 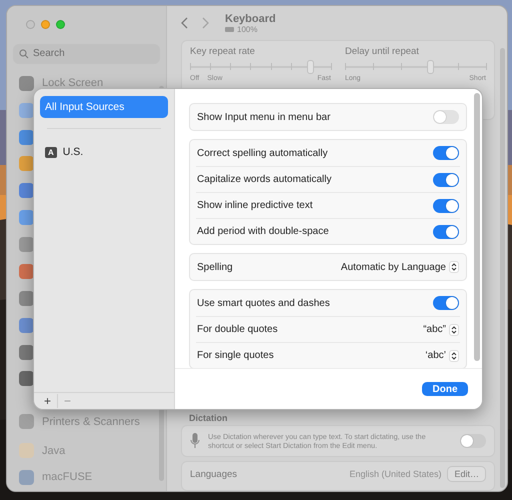 What do you see at coordinates (214, 474) in the screenshot?
I see `languages-label: Languages` at bounding box center [214, 474].